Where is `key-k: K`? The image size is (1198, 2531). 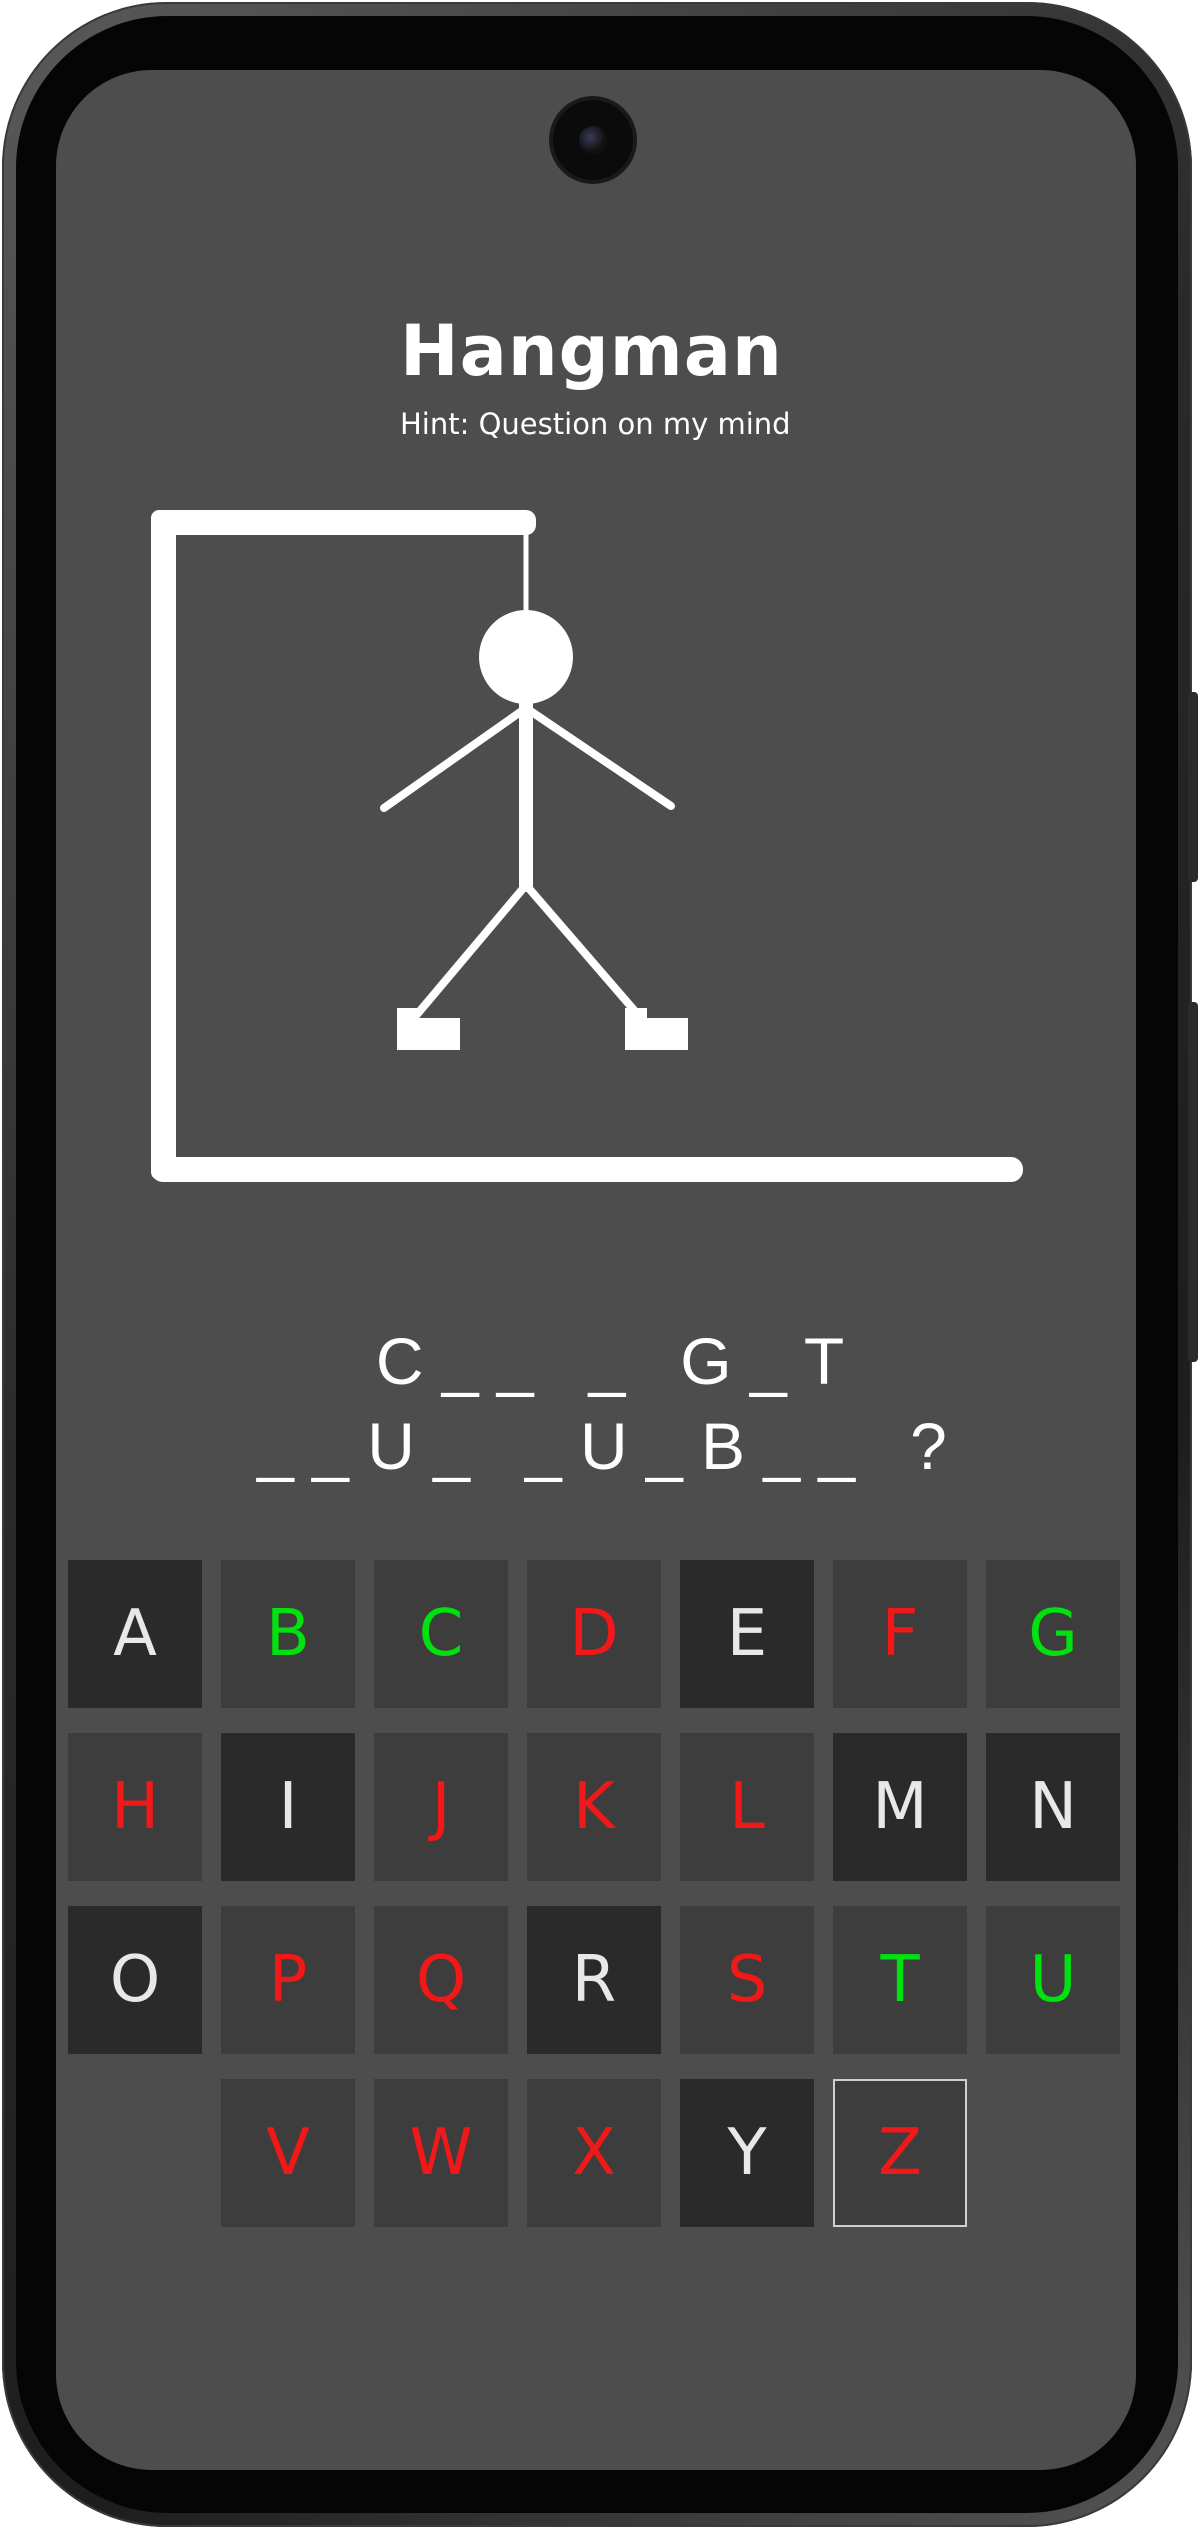 key-k: K is located at coordinates (594, 1807).